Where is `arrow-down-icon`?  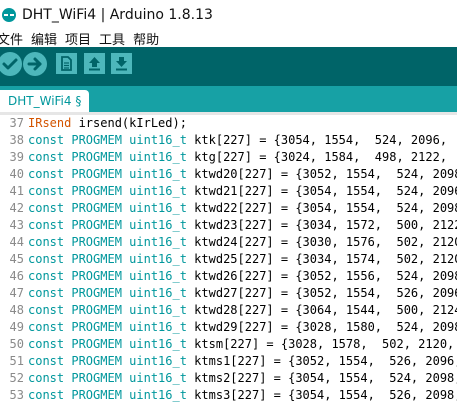 arrow-down-icon is located at coordinates (121, 64).